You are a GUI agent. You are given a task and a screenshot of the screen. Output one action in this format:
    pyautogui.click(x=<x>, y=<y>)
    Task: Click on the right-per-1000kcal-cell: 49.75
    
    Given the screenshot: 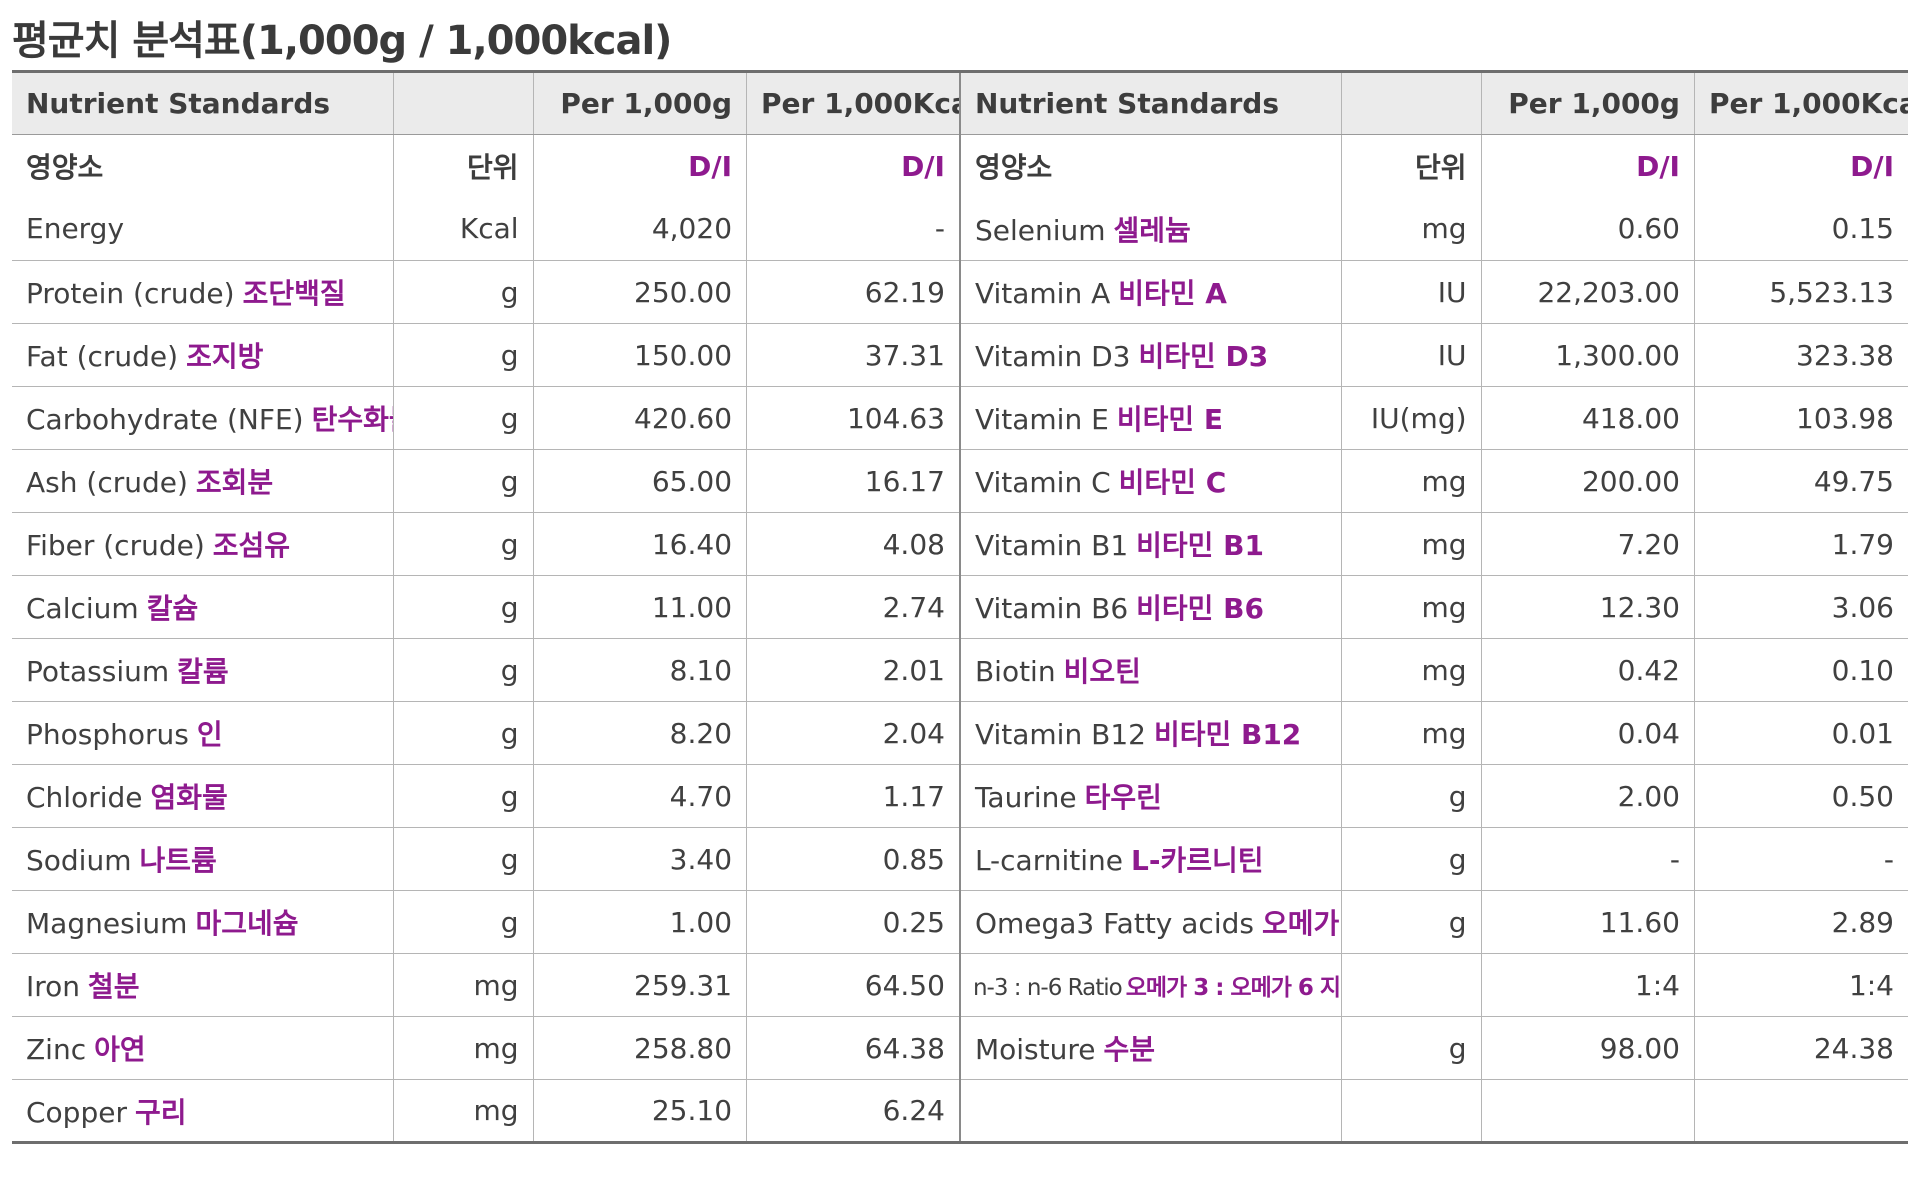 What is the action you would take?
    pyautogui.click(x=1800, y=481)
    